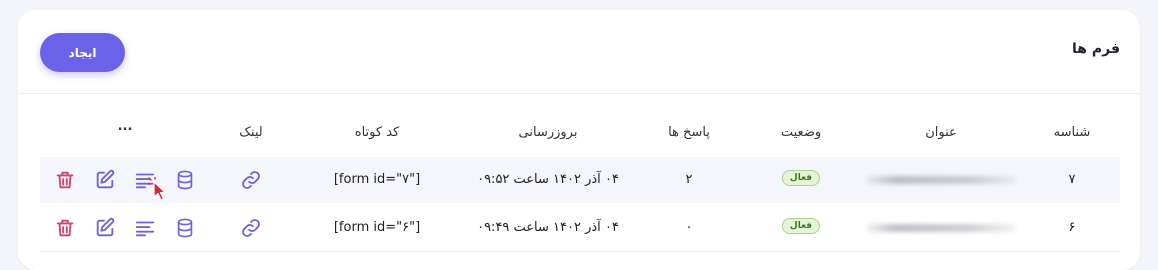 The height and width of the screenshot is (270, 1158). What do you see at coordinates (689, 132) in the screenshot?
I see `column-header-responses: پاسخ ها` at bounding box center [689, 132].